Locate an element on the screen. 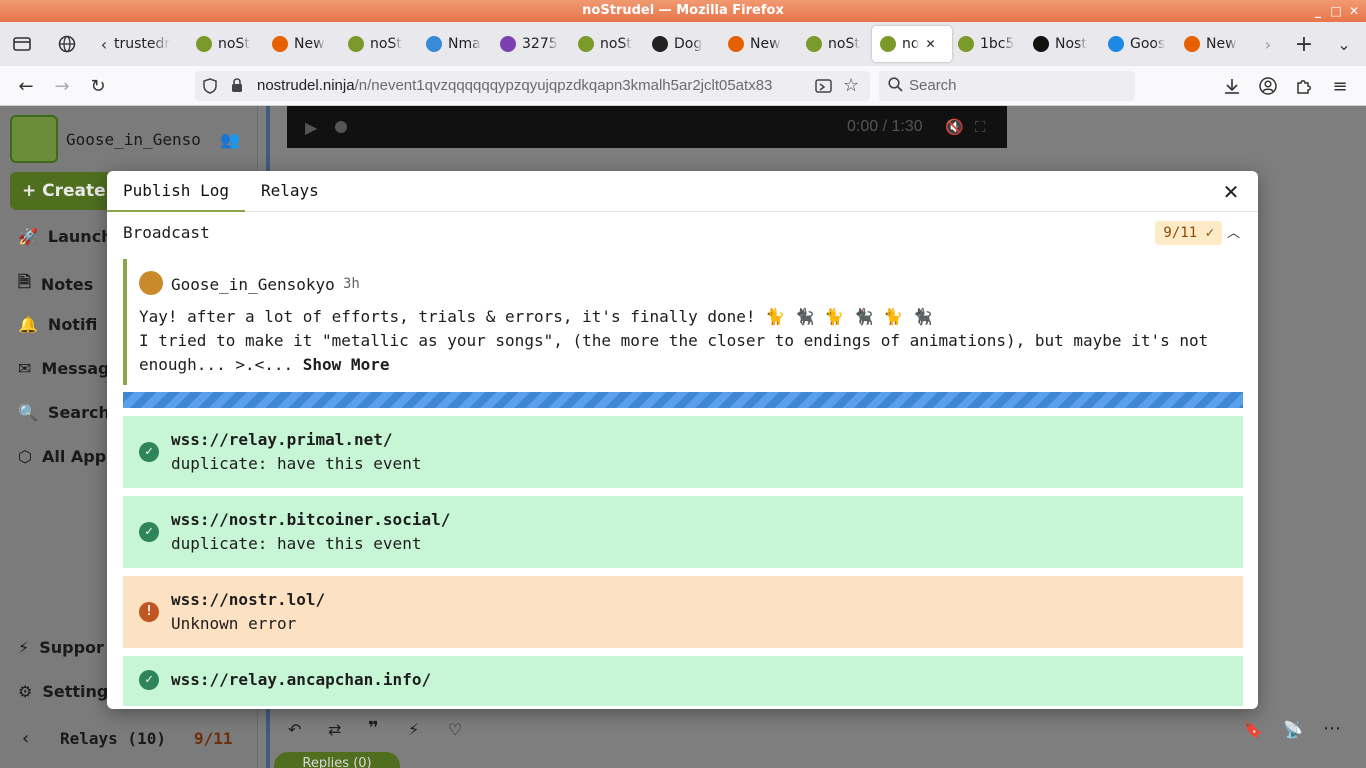  list-all-tabs-icon: ⌄ is located at coordinates (1344, 44).